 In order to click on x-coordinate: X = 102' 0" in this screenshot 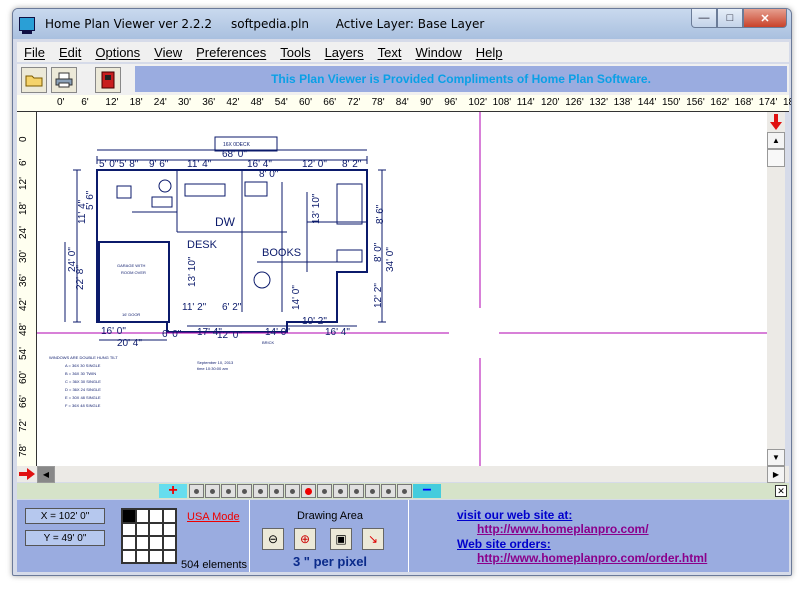, I will do `click(65, 516)`.